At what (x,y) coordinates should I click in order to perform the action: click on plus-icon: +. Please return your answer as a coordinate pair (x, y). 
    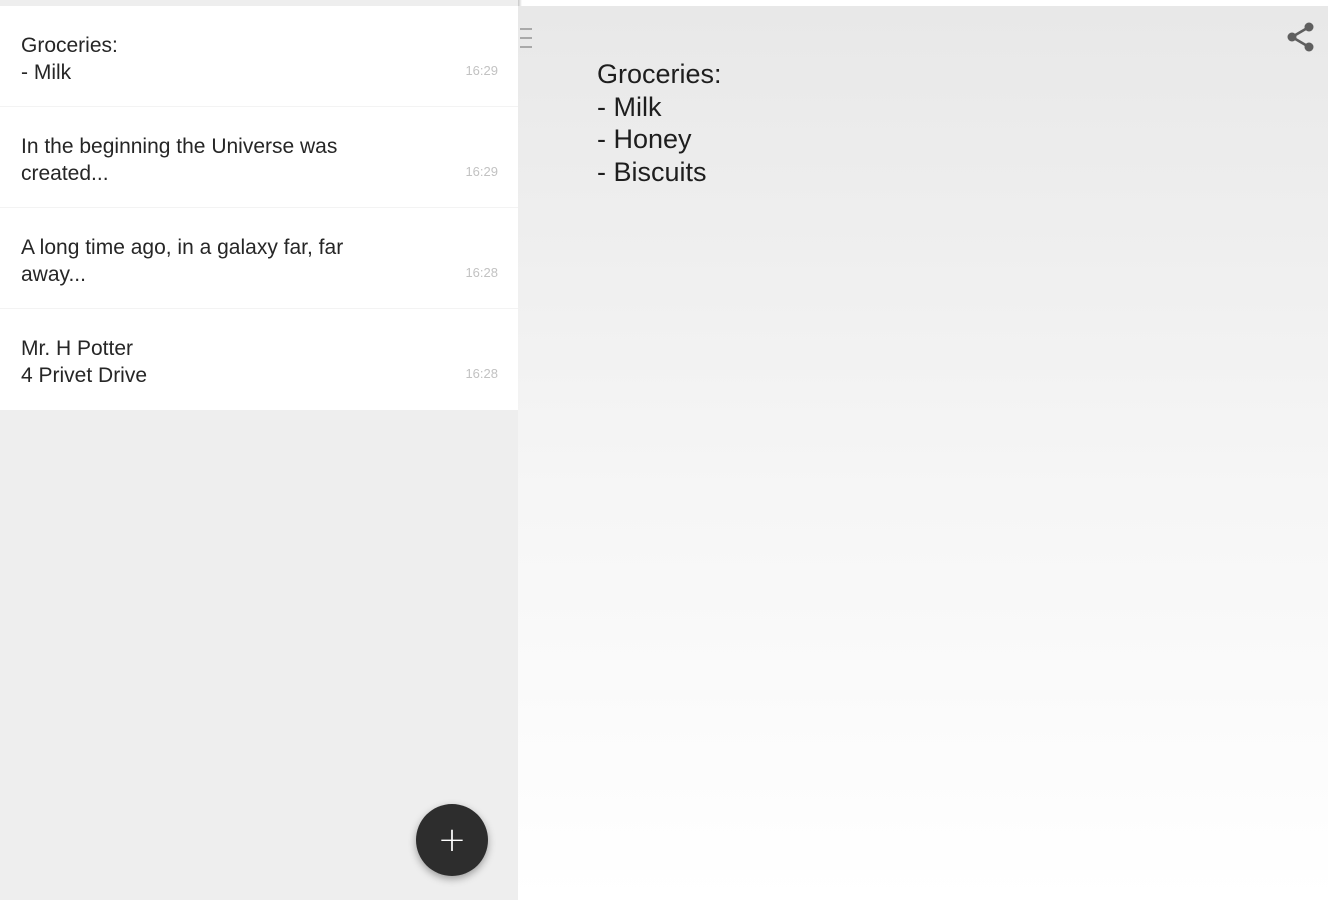
    Looking at the image, I should click on (452, 840).